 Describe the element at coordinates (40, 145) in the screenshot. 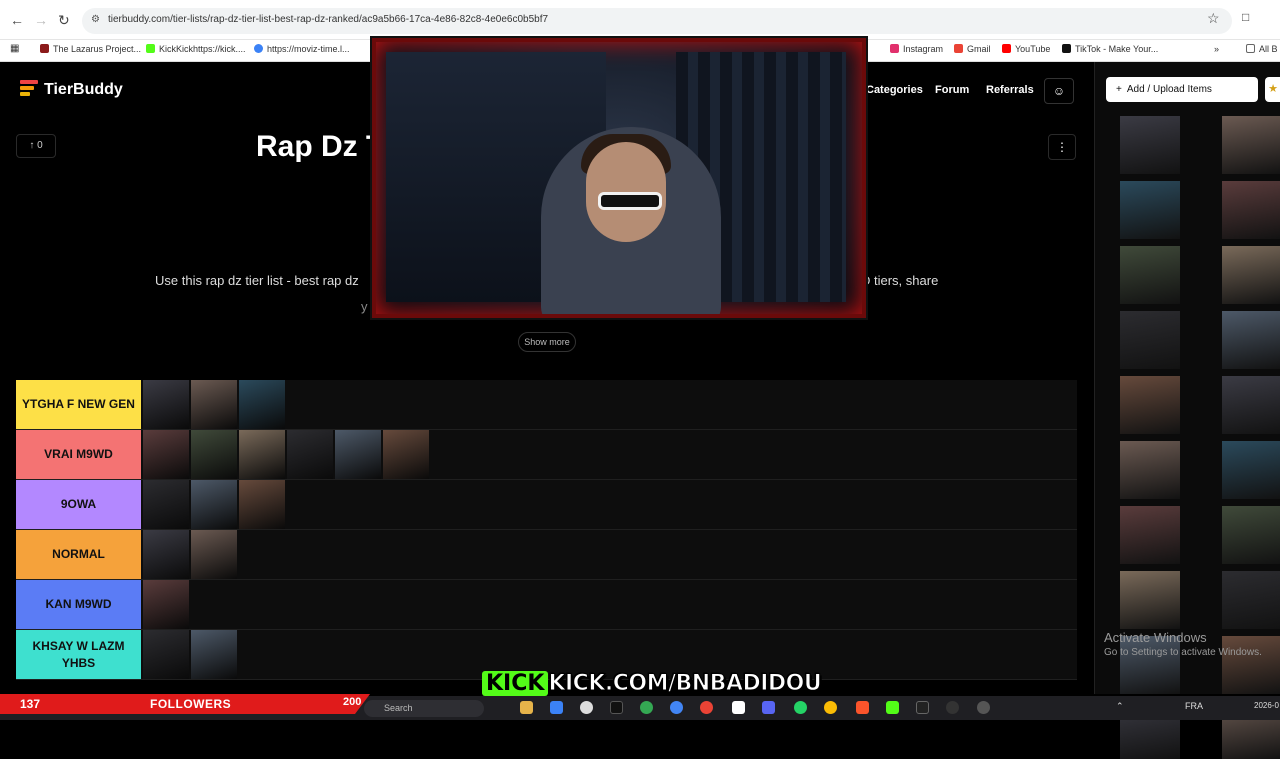

I see `upvote-count: 0` at that location.